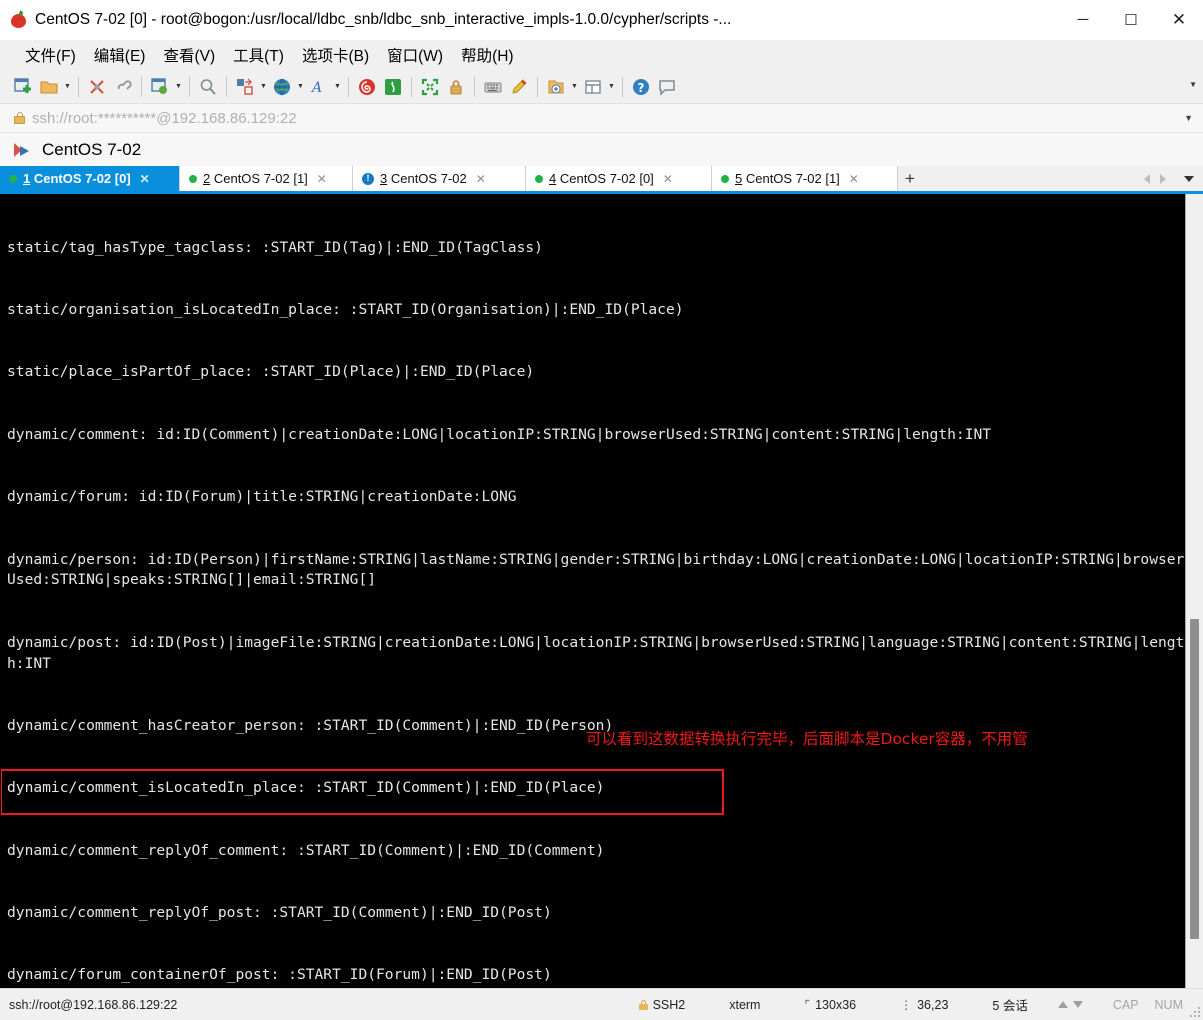 This screenshot has width=1203, height=1020. Describe the element at coordinates (49, 87) in the screenshot. I see `open-folder-icon` at that location.